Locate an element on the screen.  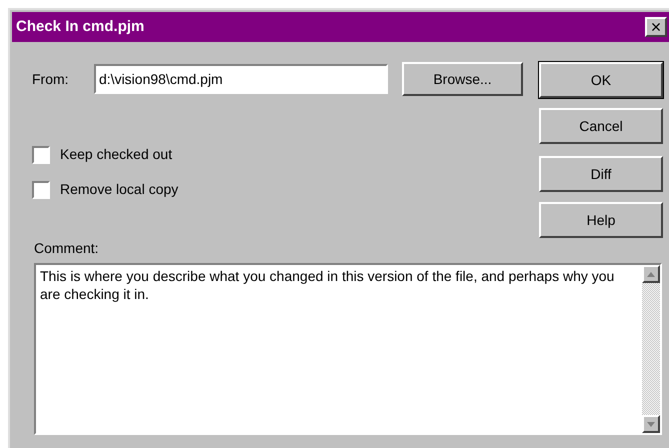
scroll-up-icon is located at coordinates (651, 274).